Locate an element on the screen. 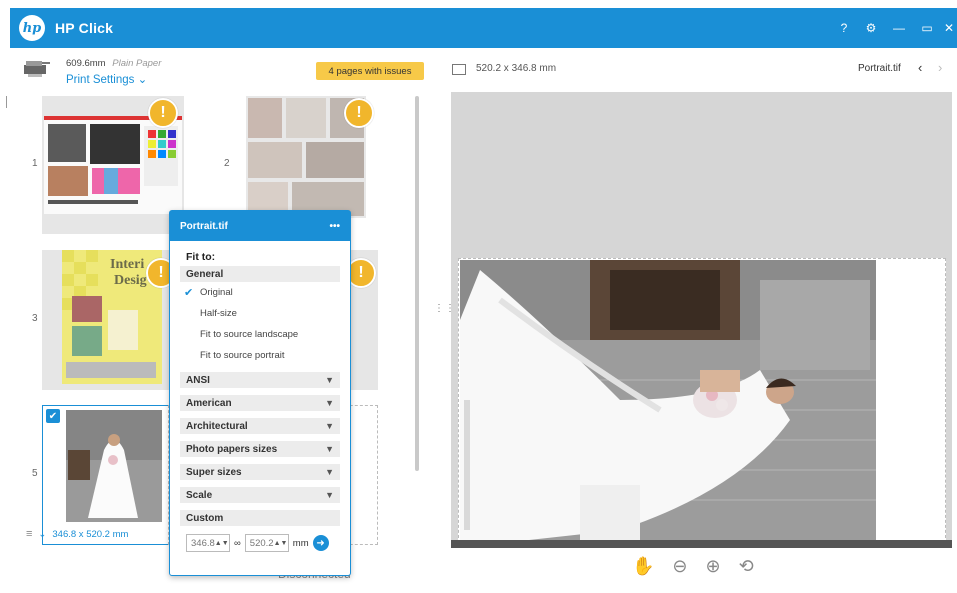  section-ansi: ANSI ▼ is located at coordinates (260, 380).